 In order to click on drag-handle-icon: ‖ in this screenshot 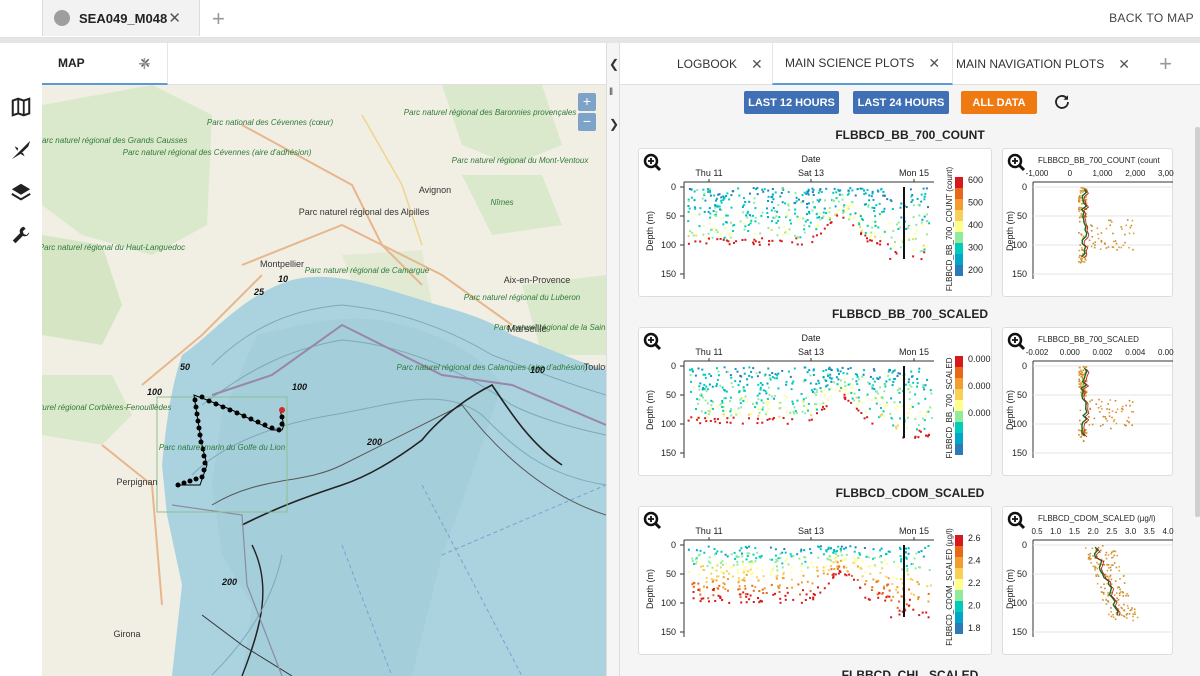, I will do `click(611, 92)`.